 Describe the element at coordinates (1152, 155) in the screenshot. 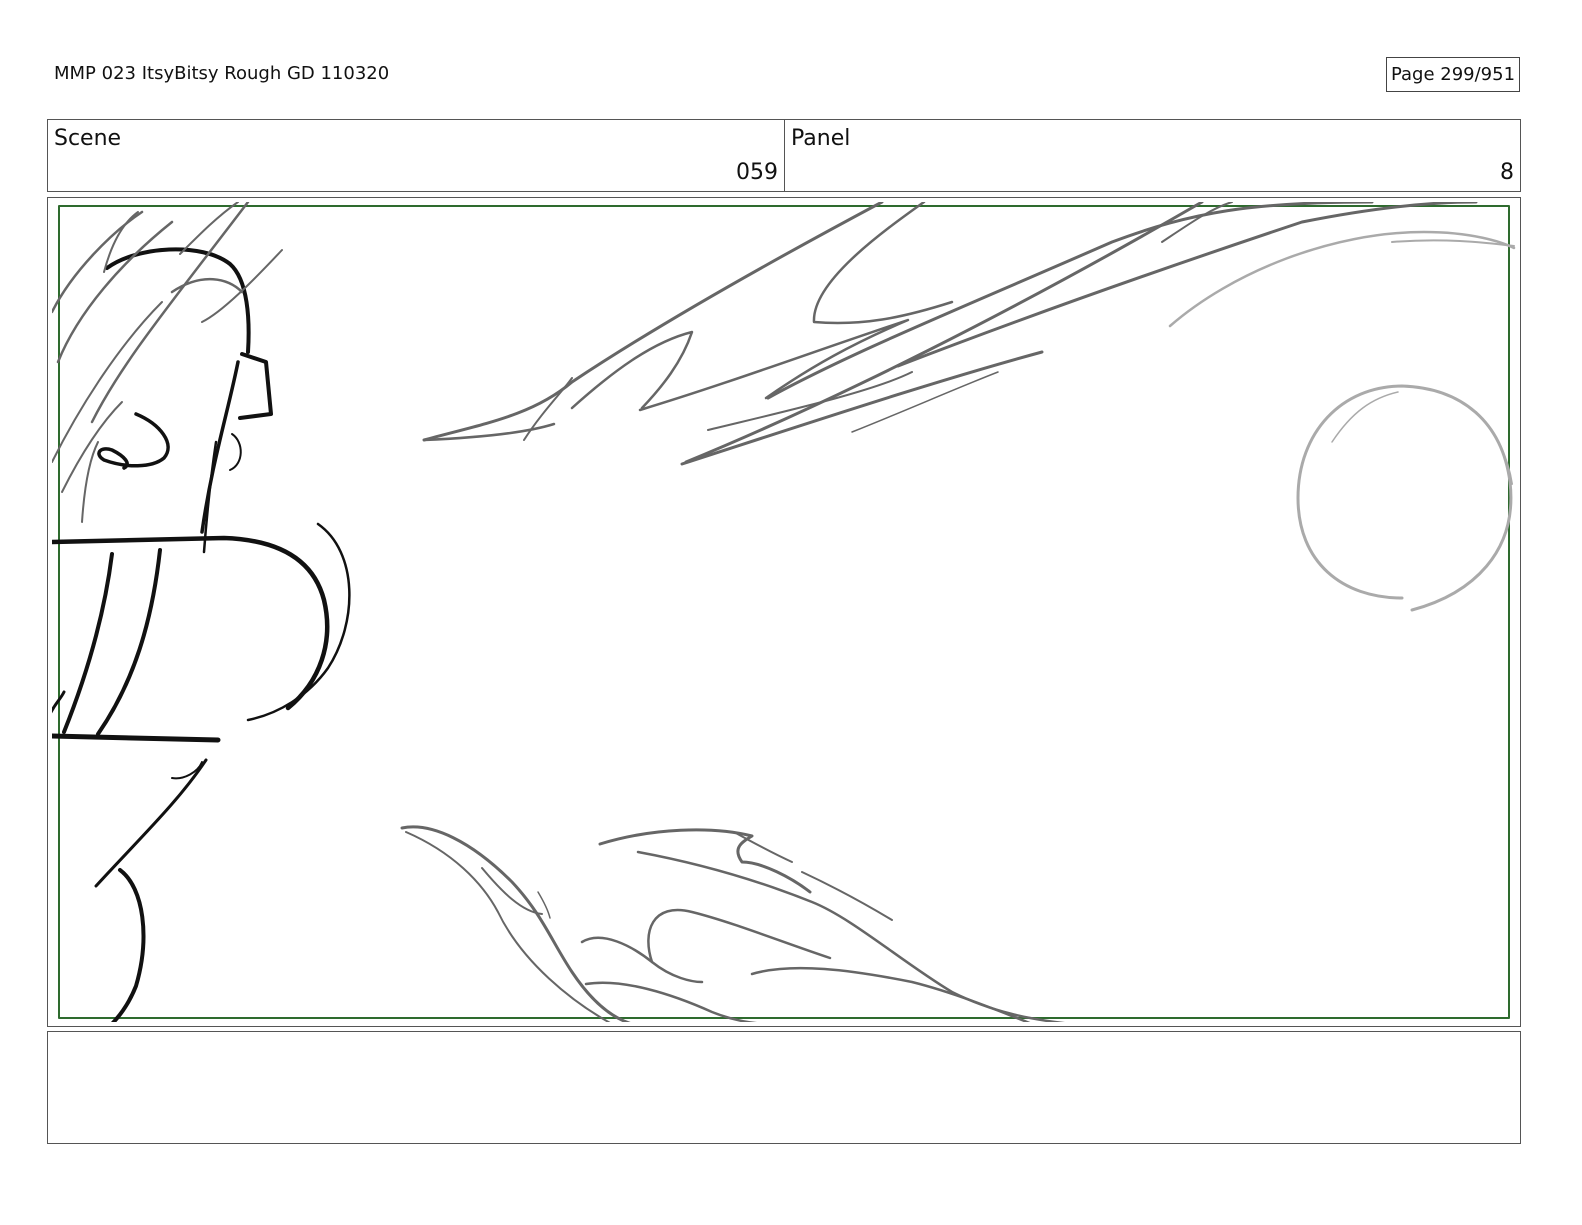

I see `panel-cell: Panel 8` at that location.